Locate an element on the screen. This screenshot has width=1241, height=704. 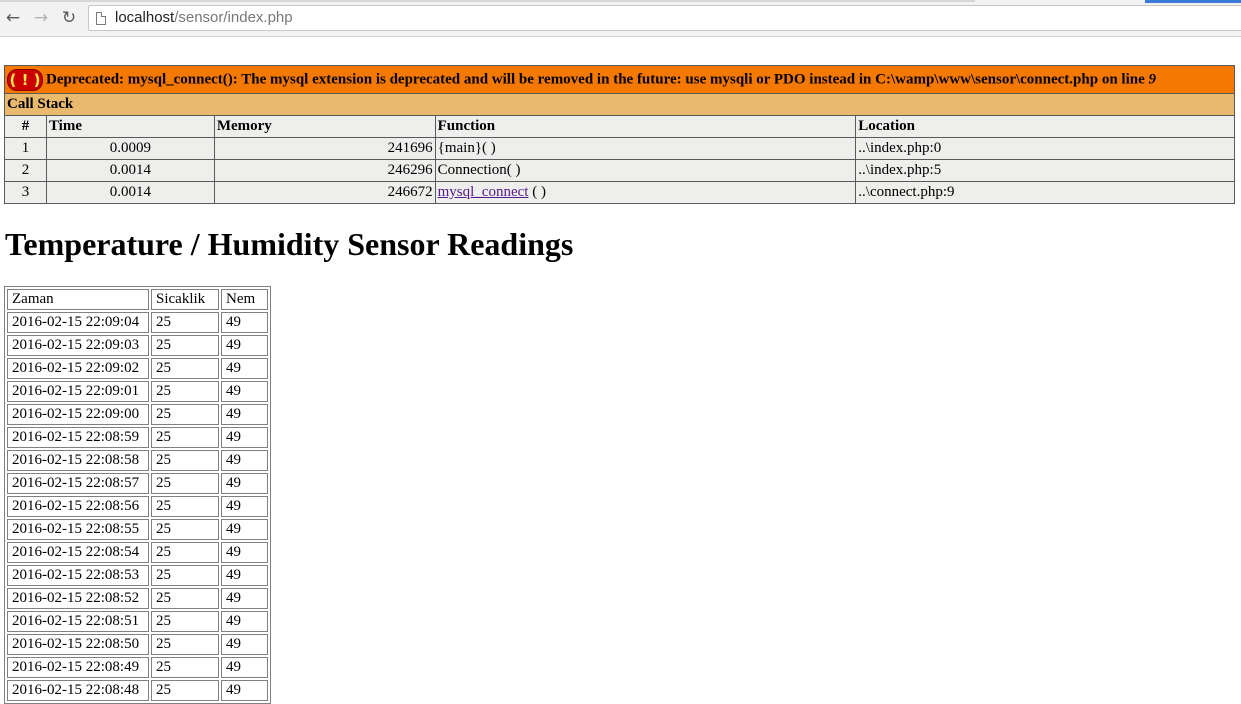
stack-memory: 246296 is located at coordinates (324, 170).